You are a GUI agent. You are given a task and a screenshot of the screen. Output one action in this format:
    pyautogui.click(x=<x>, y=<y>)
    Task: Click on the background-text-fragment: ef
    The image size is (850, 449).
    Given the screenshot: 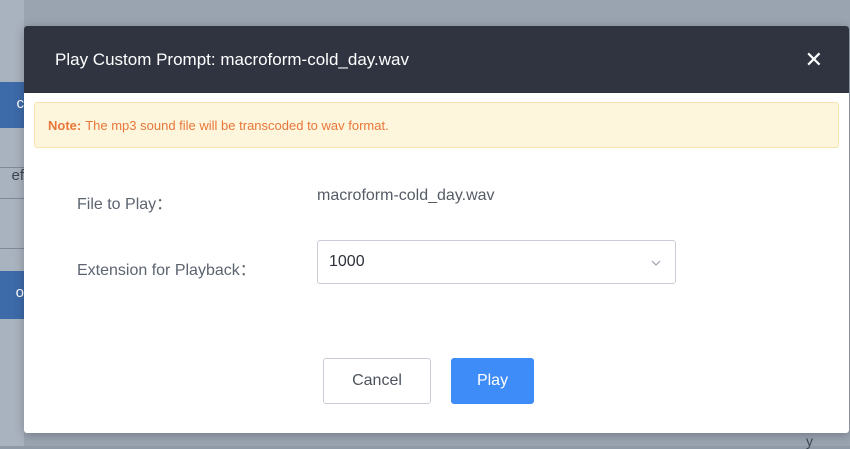 What is the action you would take?
    pyautogui.click(x=17, y=175)
    